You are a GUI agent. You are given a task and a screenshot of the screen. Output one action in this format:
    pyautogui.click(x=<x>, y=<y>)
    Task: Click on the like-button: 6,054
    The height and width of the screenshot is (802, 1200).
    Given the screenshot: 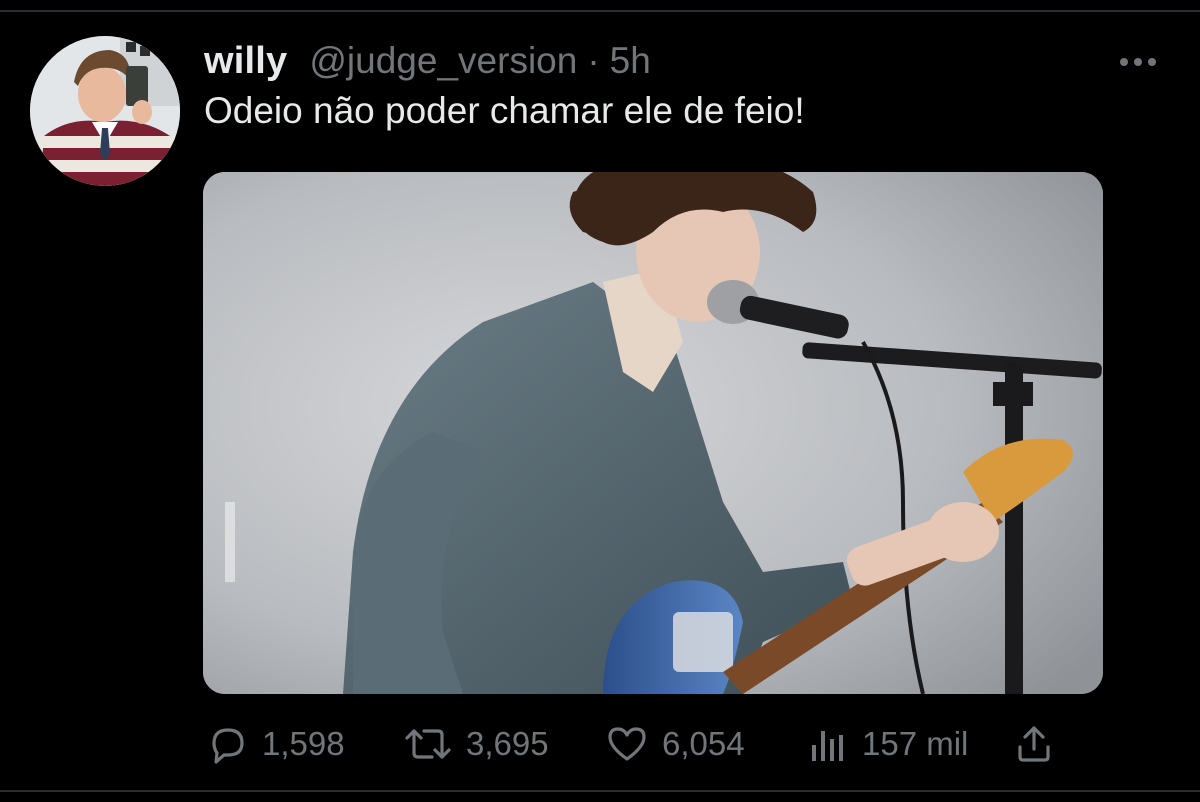 What is the action you would take?
    pyautogui.click(x=674, y=744)
    